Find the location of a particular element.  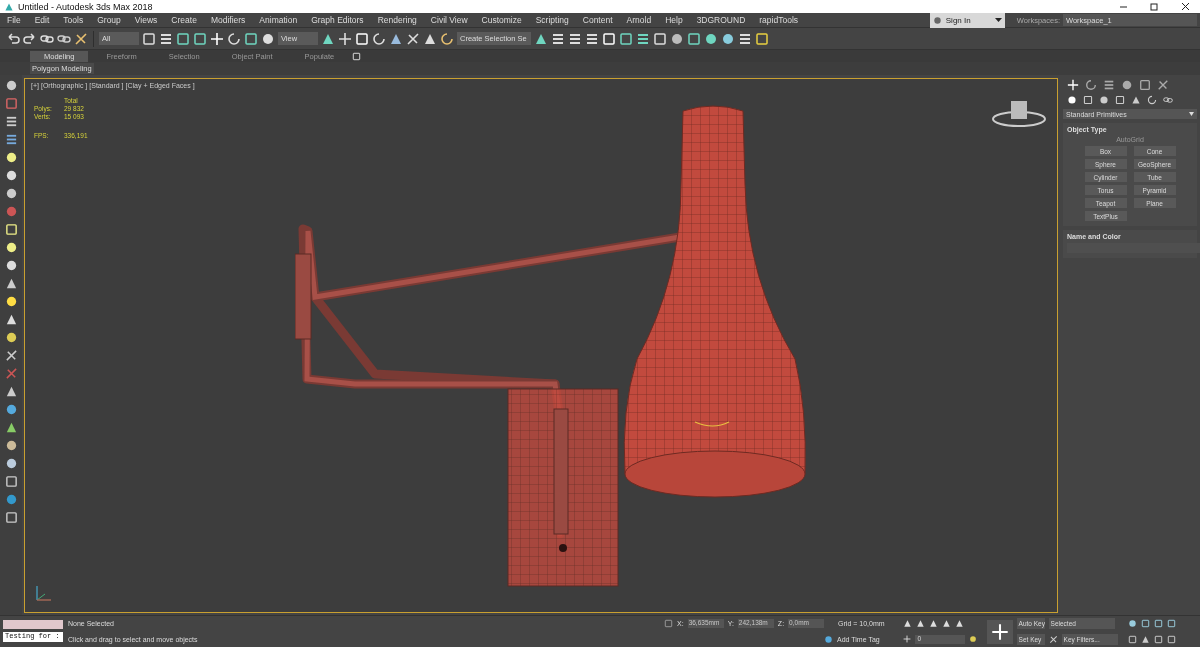

menu-item: Scripting is located at coordinates (552, 20).